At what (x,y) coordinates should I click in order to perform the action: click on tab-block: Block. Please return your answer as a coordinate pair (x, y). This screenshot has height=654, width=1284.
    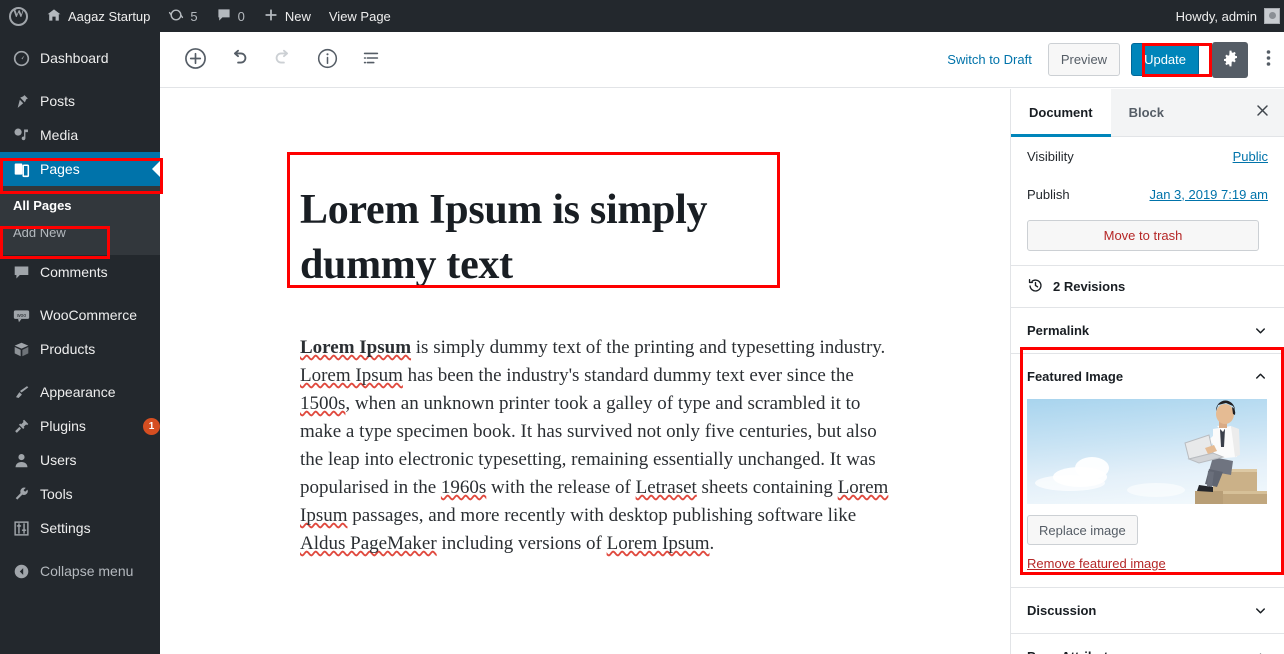
    Looking at the image, I should click on (1146, 113).